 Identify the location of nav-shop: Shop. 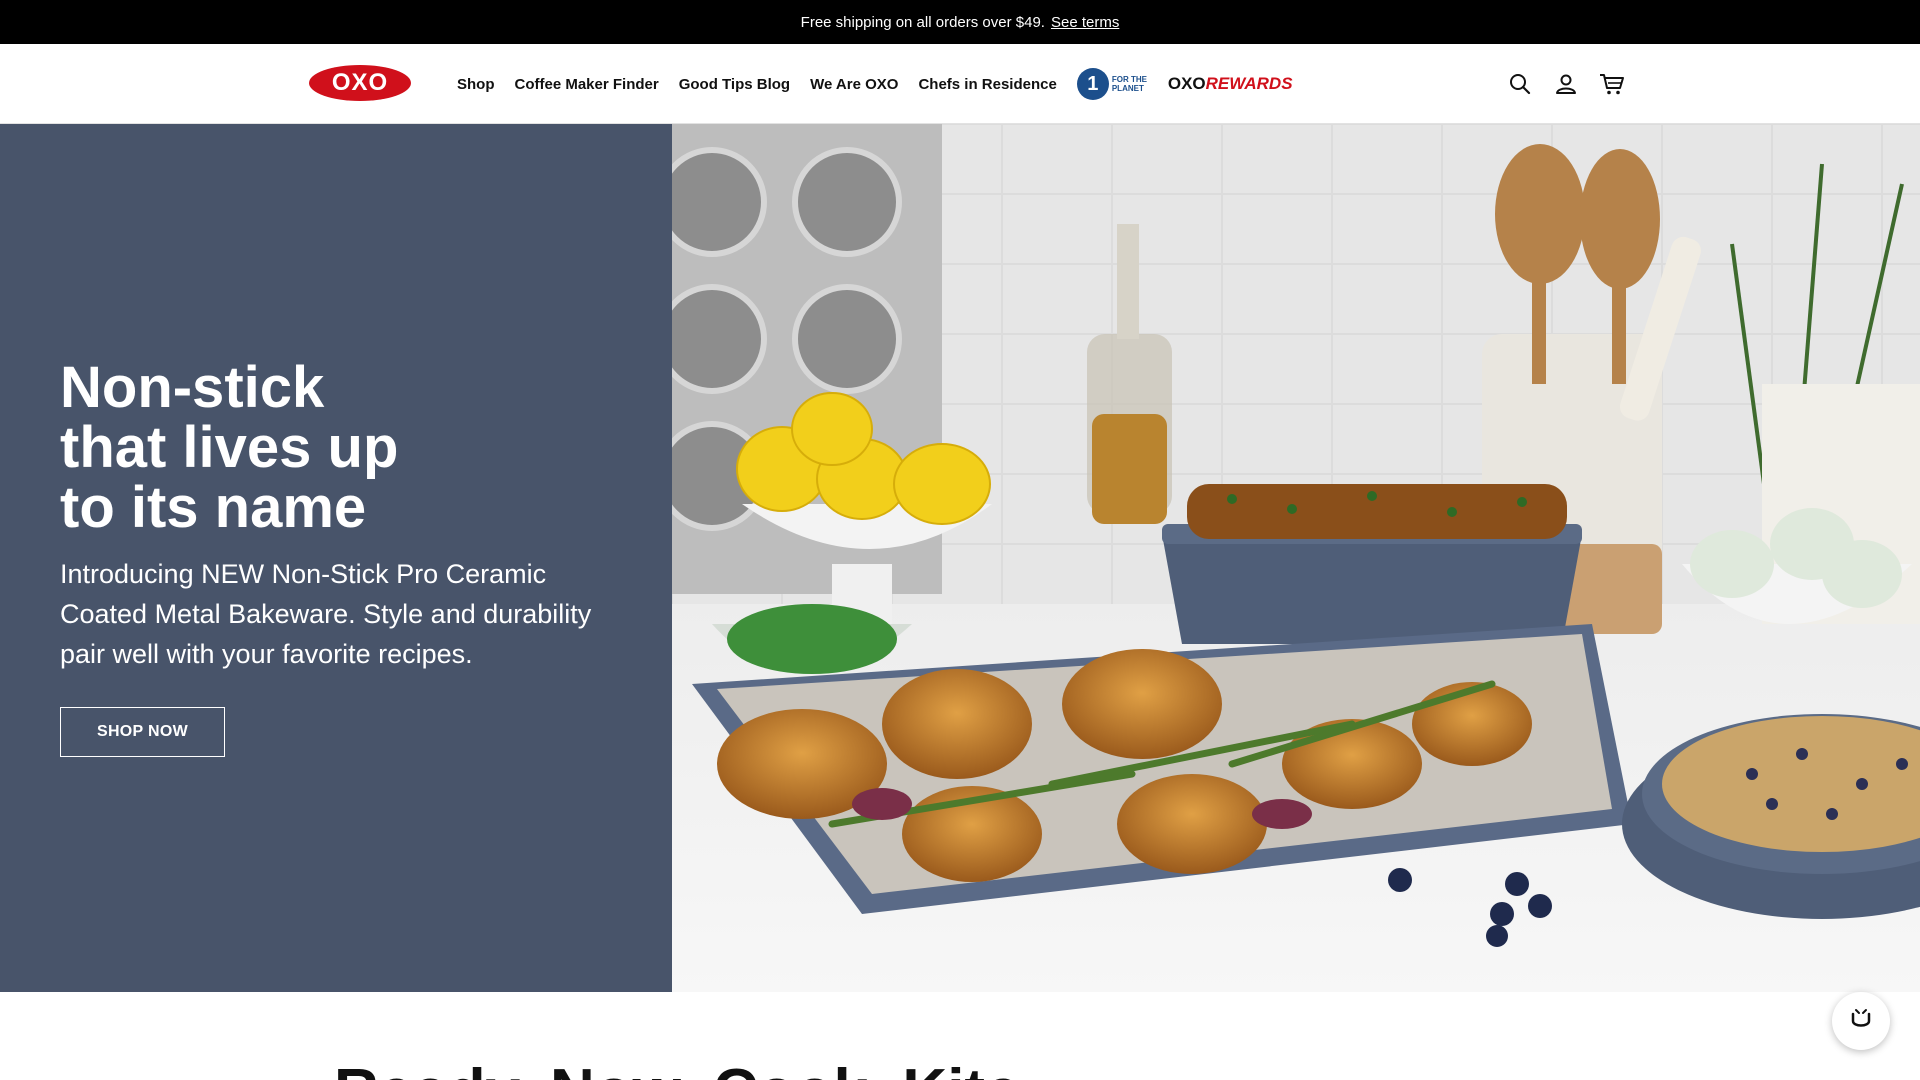
(476, 84).